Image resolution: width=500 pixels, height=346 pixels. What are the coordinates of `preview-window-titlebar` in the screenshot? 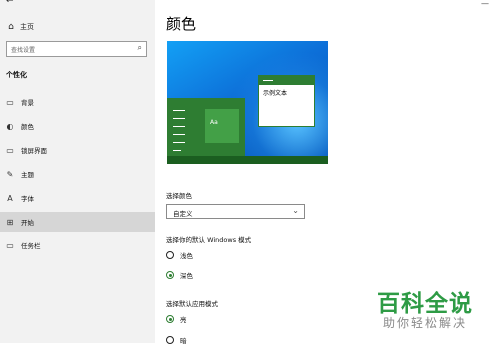 It's located at (286, 80).